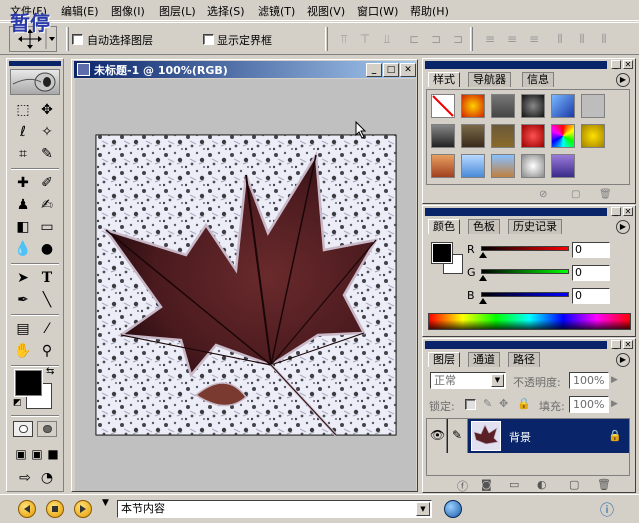 The height and width of the screenshot is (523, 639). What do you see at coordinates (525, 294) in the screenshot?
I see `blue-channel-slider` at bounding box center [525, 294].